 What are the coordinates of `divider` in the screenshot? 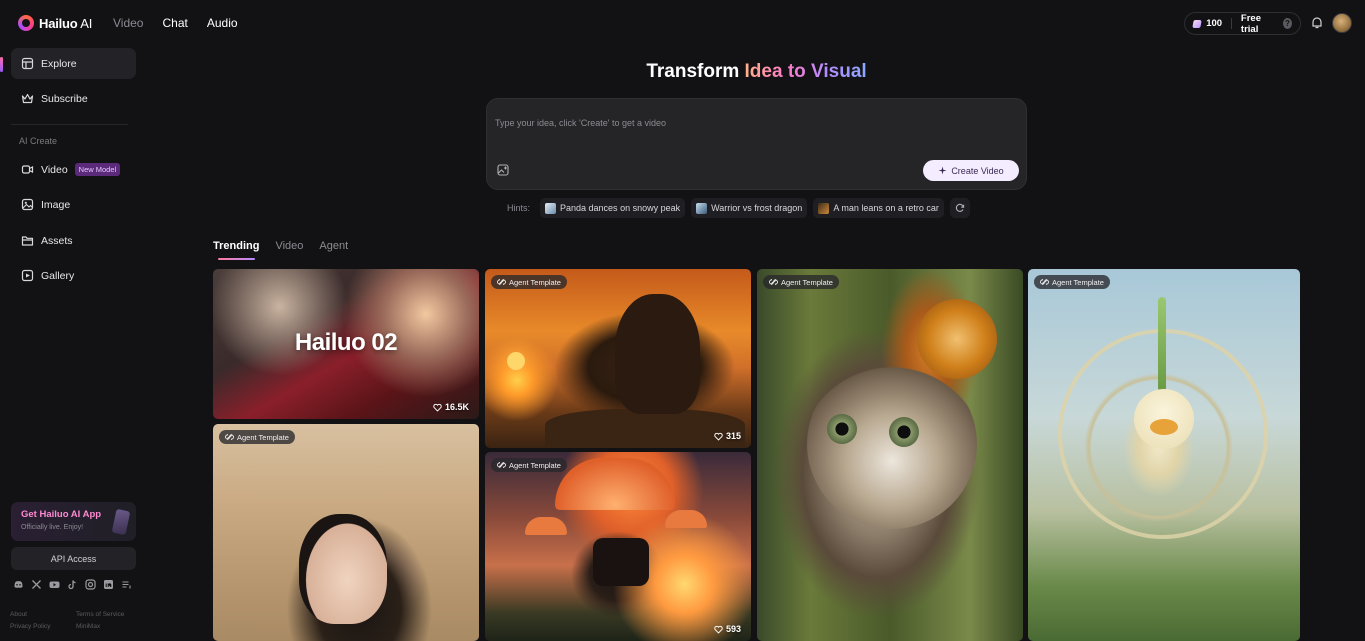 It's located at (1231, 23).